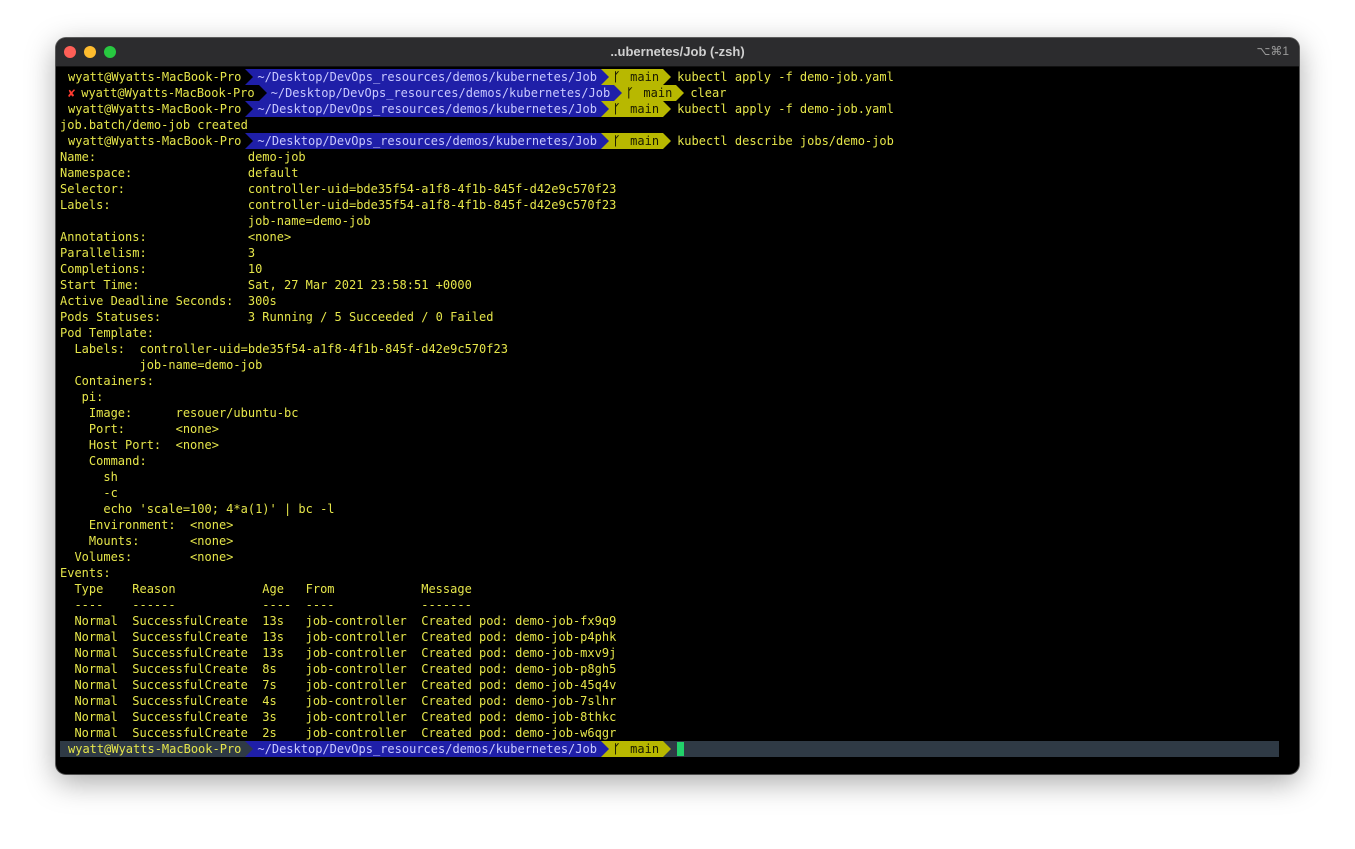 The height and width of the screenshot is (849, 1355). I want to click on title-bar: ..ubernetes/Job (-zsh) ⌥⌘1, so click(677, 52).